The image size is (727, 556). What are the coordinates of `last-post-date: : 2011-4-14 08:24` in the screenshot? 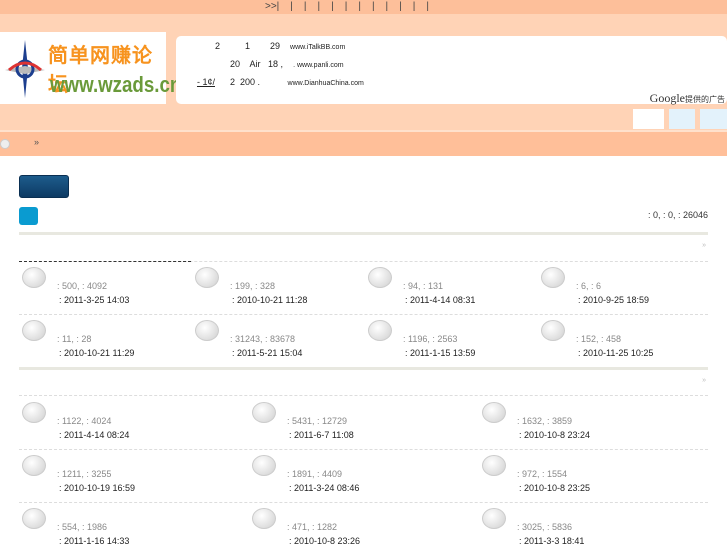 It's located at (94, 435).